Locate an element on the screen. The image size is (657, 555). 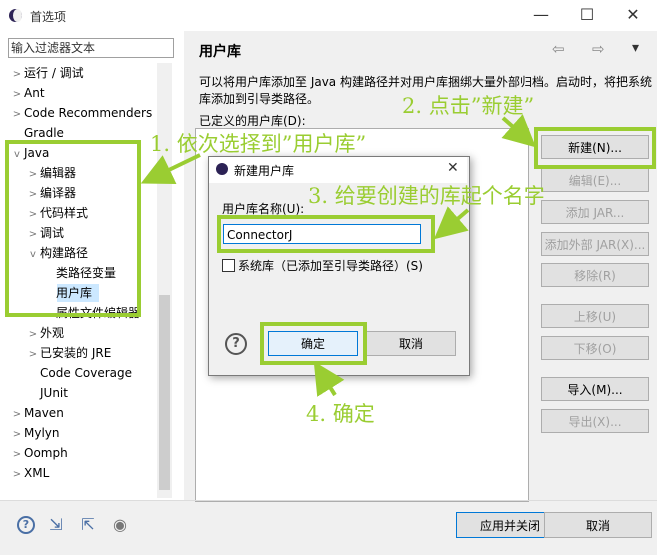
step1-arrow is located at coordinates (170, 169).